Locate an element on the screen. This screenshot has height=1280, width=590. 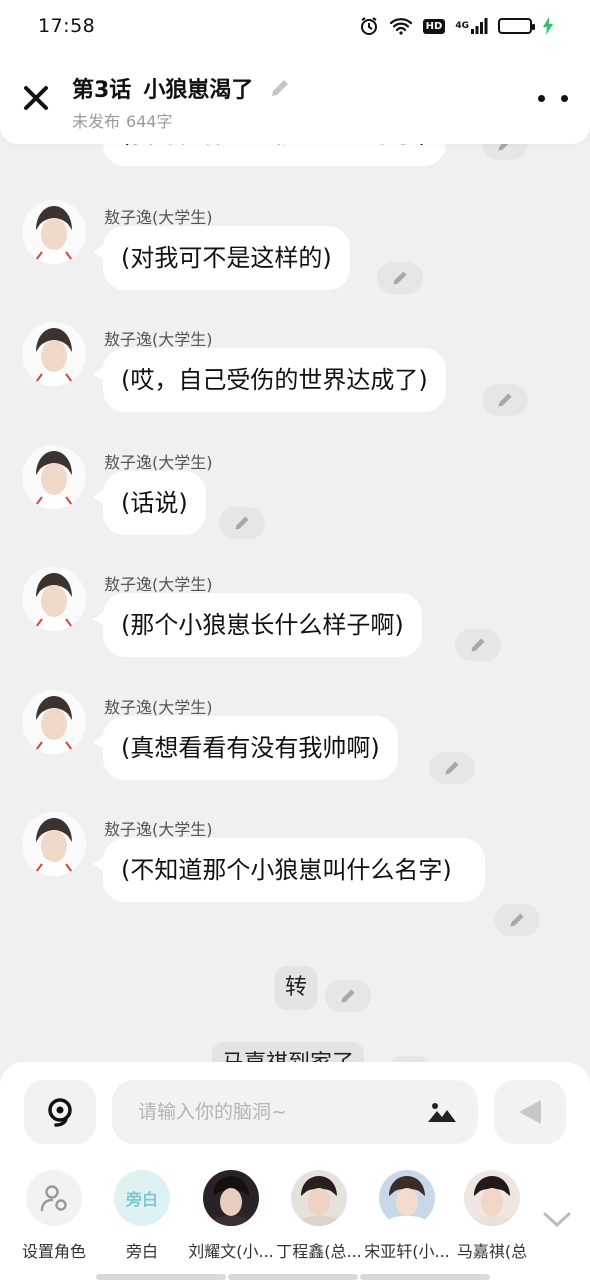
story-input is located at coordinates (295, 1112).